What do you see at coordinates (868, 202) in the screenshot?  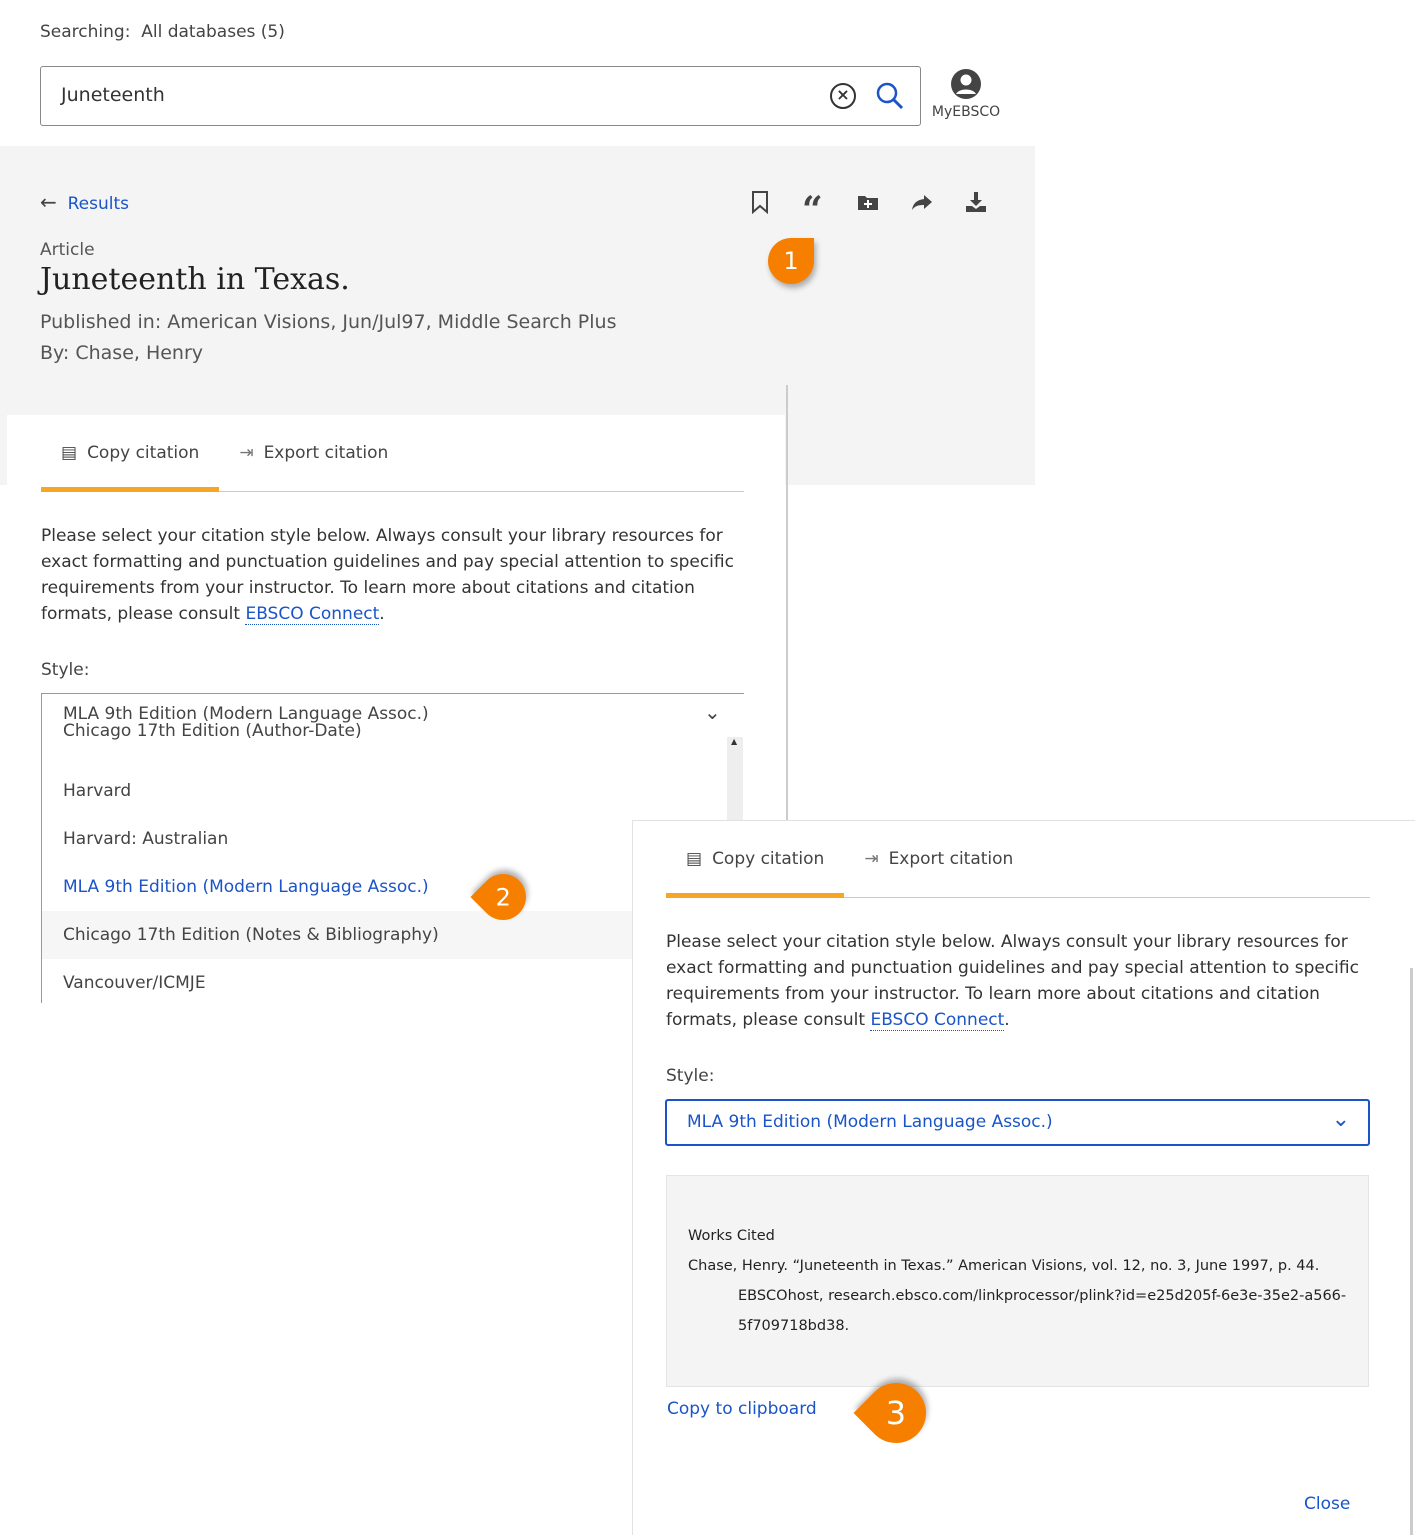 I see `add-to-folder-icon` at bounding box center [868, 202].